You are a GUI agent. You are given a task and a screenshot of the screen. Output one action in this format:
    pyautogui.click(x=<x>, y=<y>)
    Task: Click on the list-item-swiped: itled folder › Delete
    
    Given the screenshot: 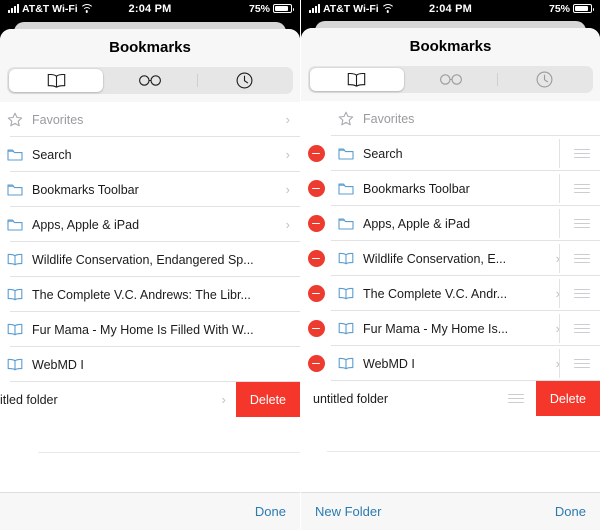 What is the action you would take?
    pyautogui.click(x=150, y=399)
    